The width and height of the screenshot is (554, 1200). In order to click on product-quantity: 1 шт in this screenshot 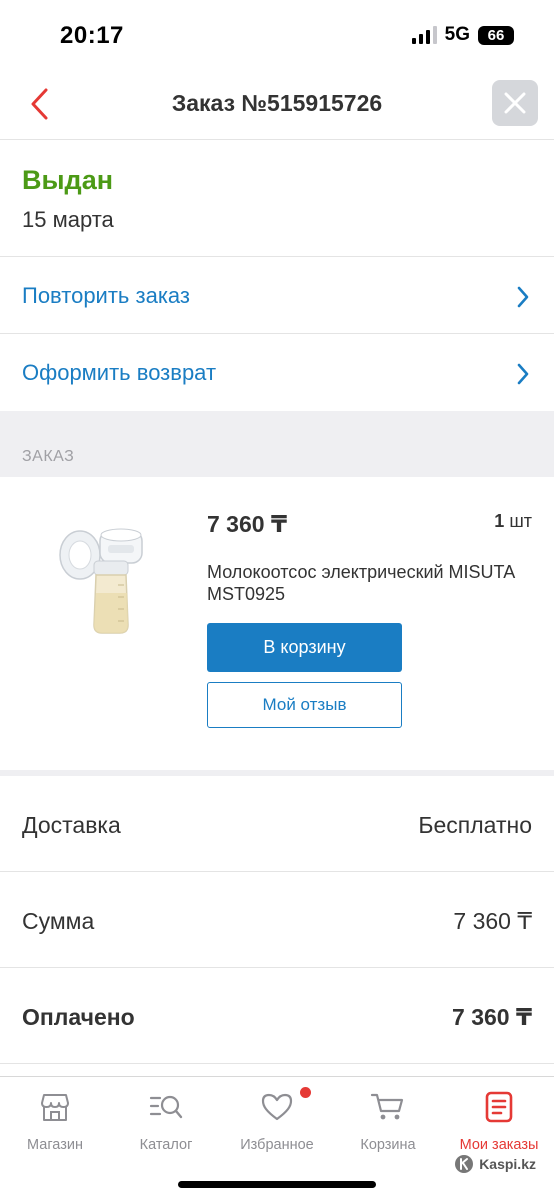, I will do `click(513, 521)`.